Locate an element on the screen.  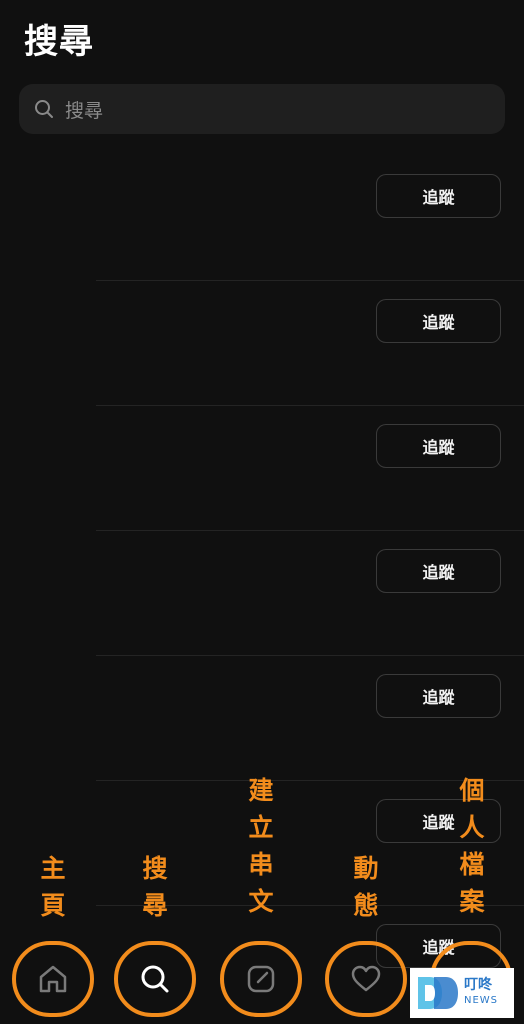
nav-search-button is located at coordinates (155, 979).